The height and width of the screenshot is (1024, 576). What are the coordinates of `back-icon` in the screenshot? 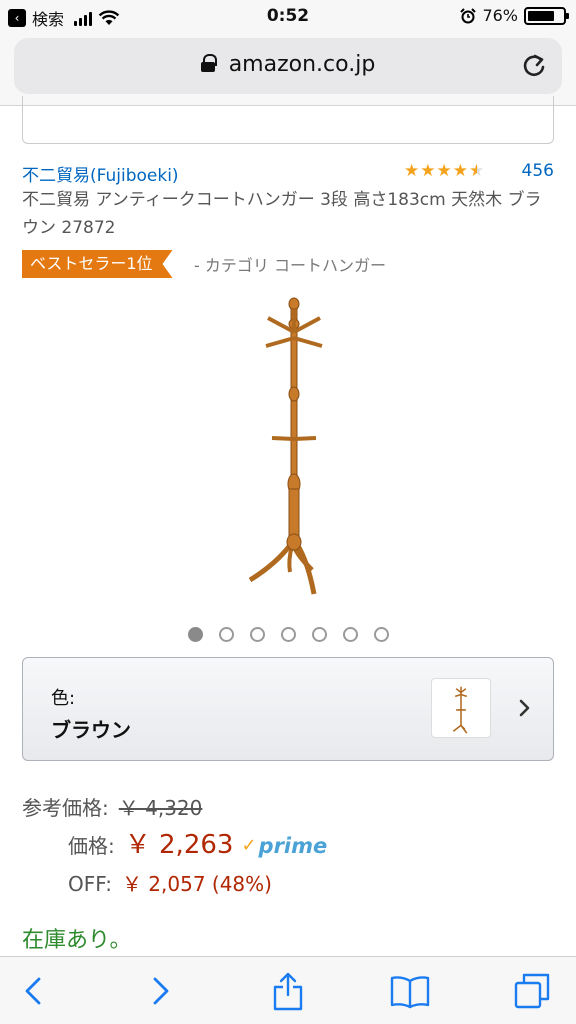 It's located at (34, 991).